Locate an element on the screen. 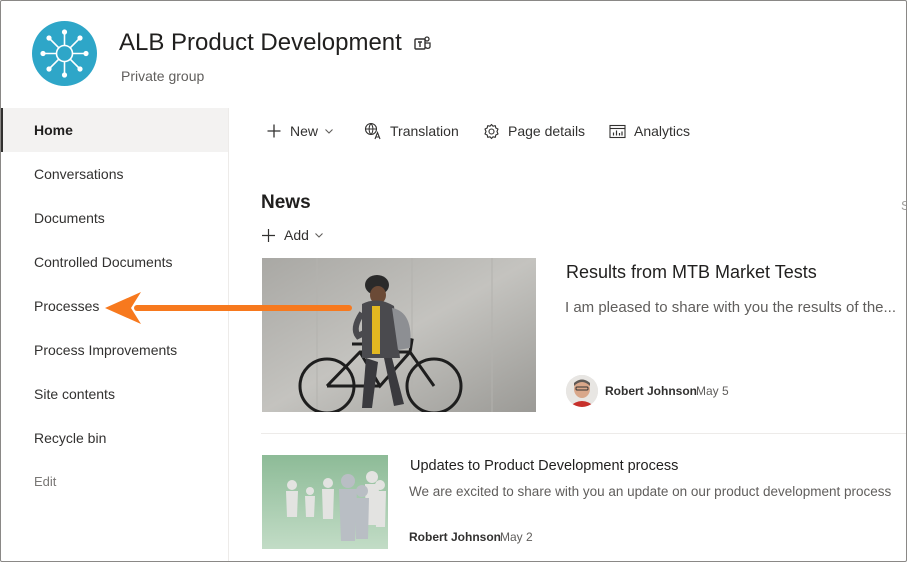 The height and width of the screenshot is (562, 907). annotation-arrow is located at coordinates (228, 308).